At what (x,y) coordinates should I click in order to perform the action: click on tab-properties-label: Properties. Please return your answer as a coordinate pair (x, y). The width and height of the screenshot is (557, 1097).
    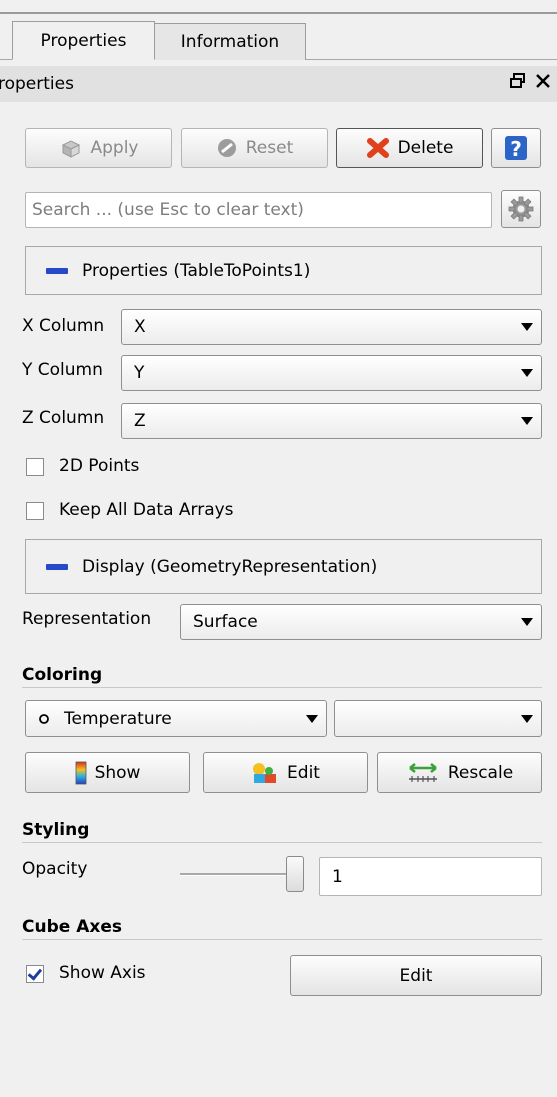
    Looking at the image, I should click on (83, 40).